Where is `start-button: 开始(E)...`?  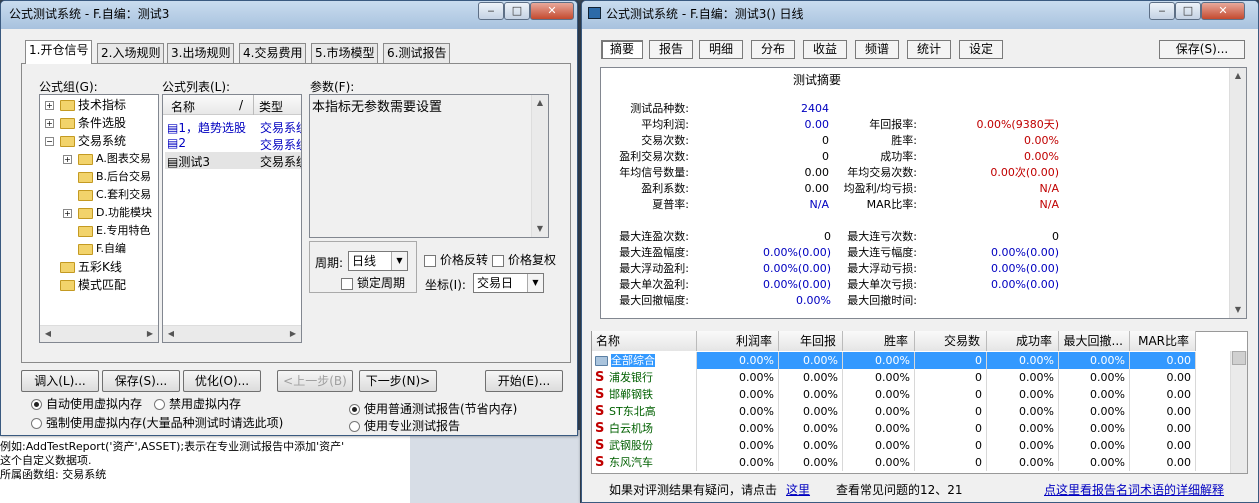 start-button: 开始(E)... is located at coordinates (524, 381).